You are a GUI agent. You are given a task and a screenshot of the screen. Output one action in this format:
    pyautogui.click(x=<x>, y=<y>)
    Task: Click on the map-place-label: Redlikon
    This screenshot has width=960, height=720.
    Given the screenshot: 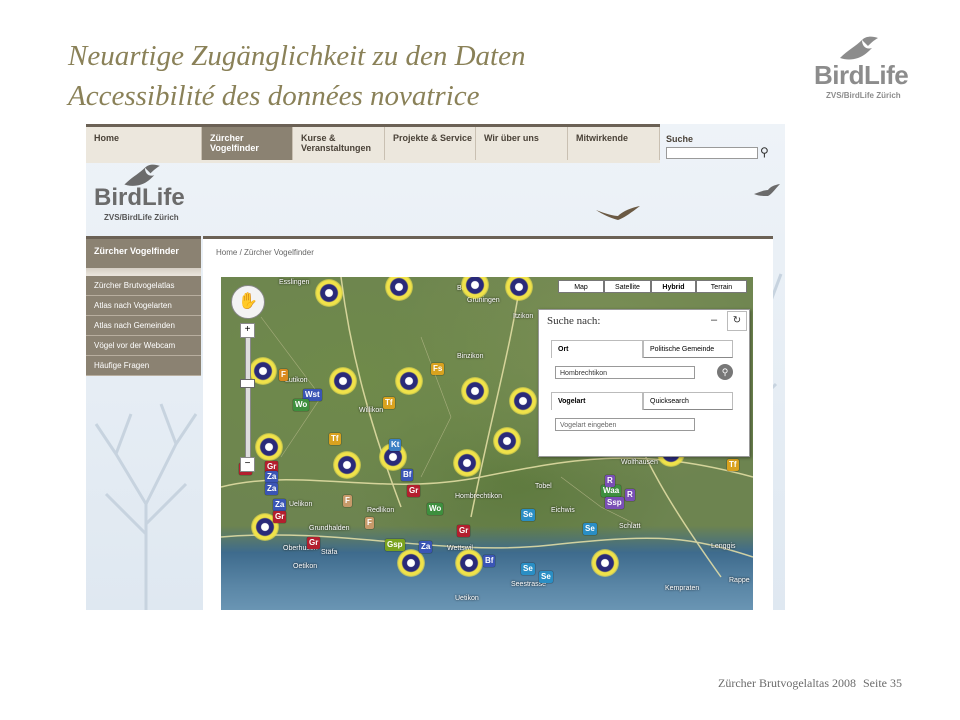 What is the action you would take?
    pyautogui.click(x=381, y=510)
    